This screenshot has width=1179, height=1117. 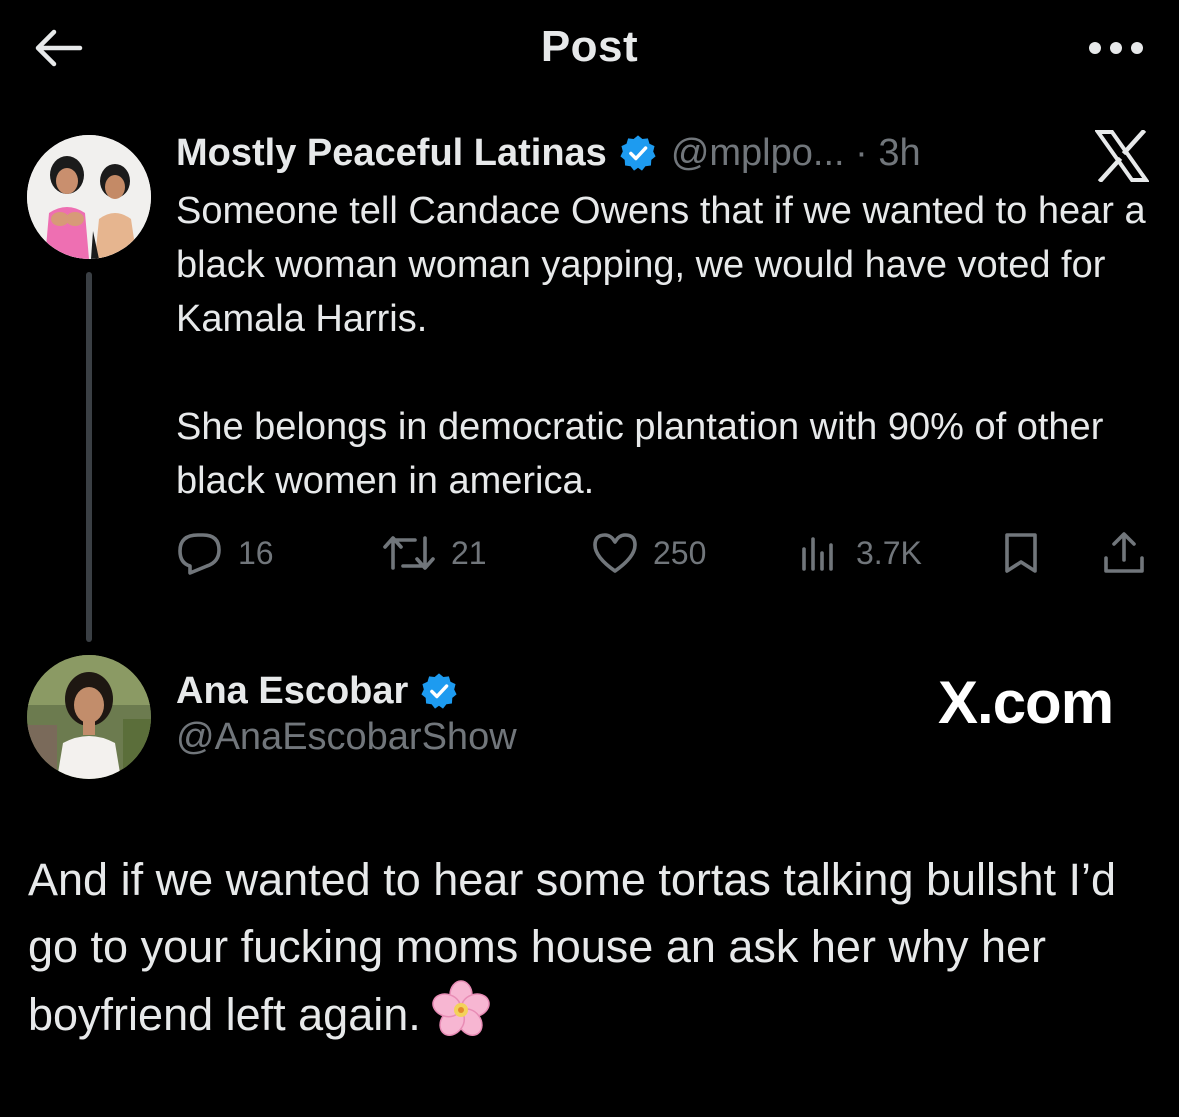 What do you see at coordinates (648, 553) in the screenshot?
I see `like-button: 250` at bounding box center [648, 553].